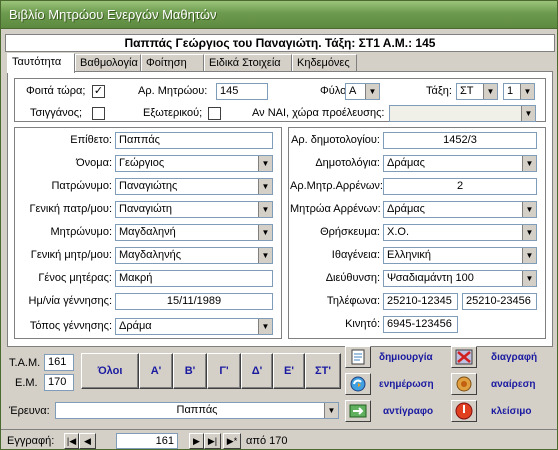 This screenshot has height=450, width=558. I want to click on foreign-checkbox, so click(214, 113).